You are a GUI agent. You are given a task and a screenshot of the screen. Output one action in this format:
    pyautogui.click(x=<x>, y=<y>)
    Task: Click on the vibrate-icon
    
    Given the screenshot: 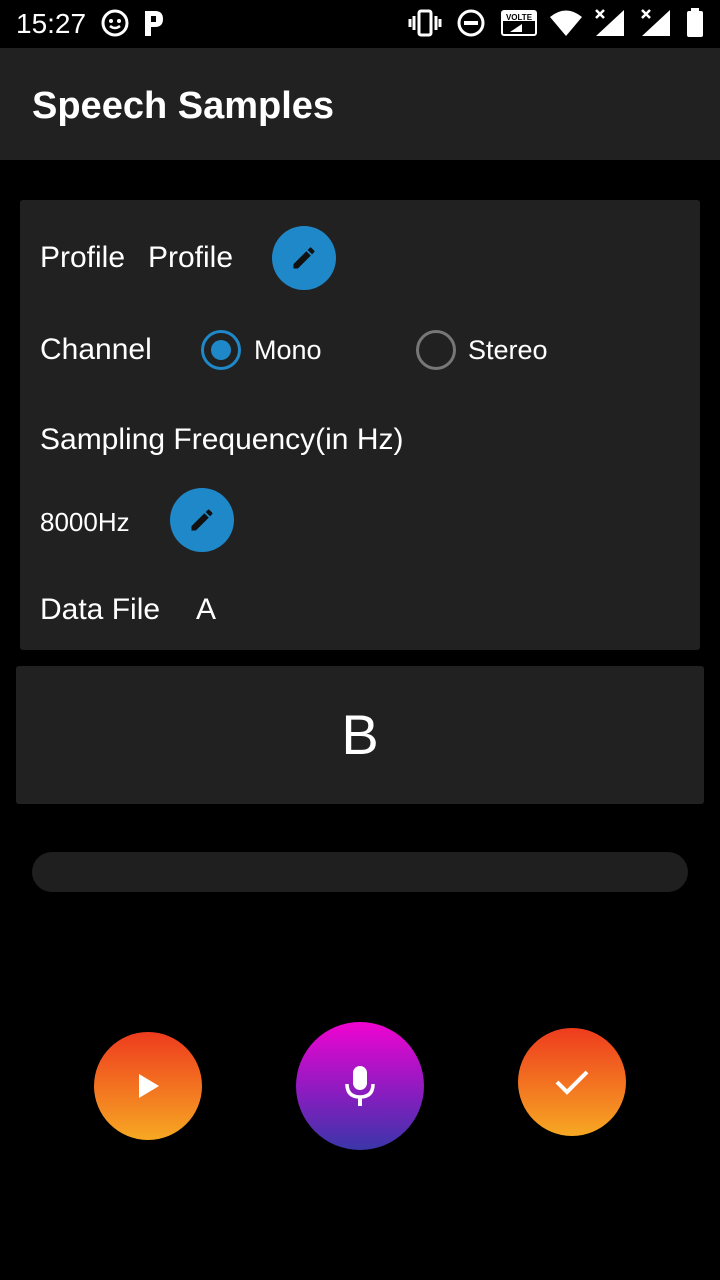 What is the action you would take?
    pyautogui.click(x=425, y=25)
    